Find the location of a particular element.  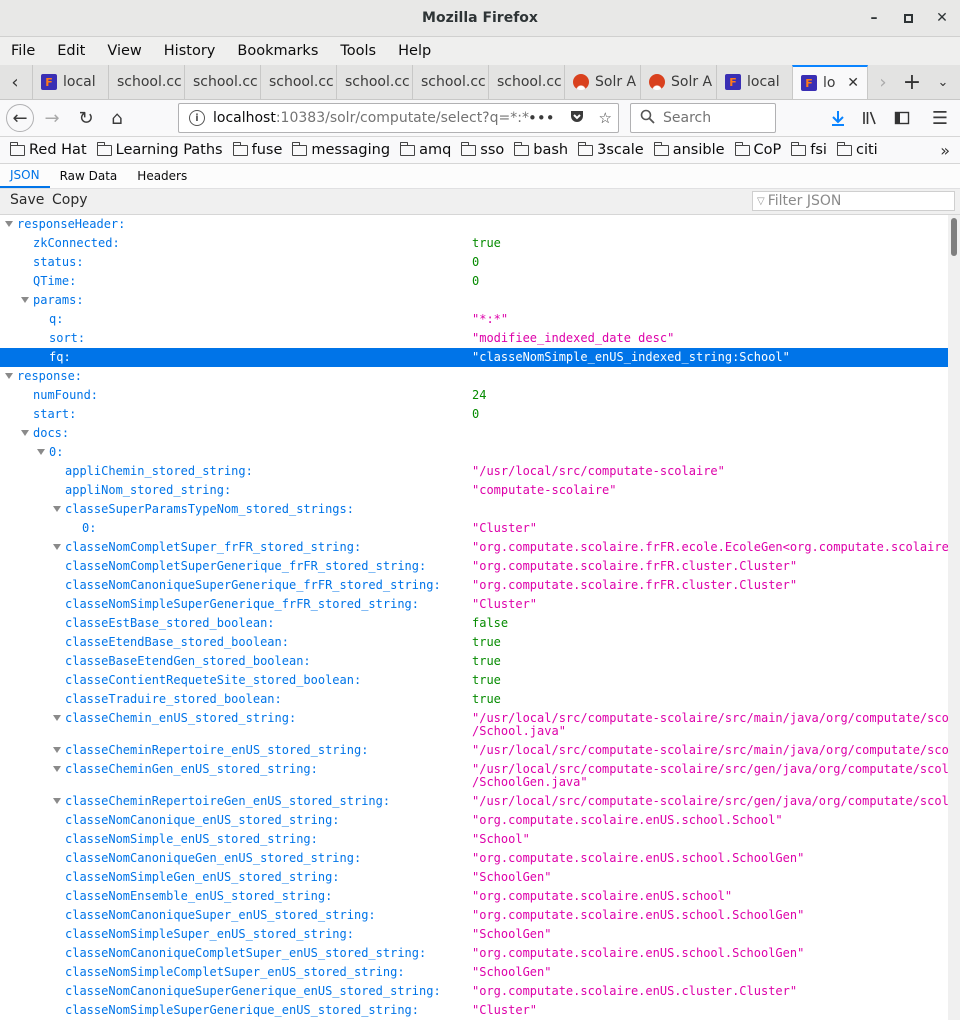

vertical-scrollbar is located at coordinates (954, 617).